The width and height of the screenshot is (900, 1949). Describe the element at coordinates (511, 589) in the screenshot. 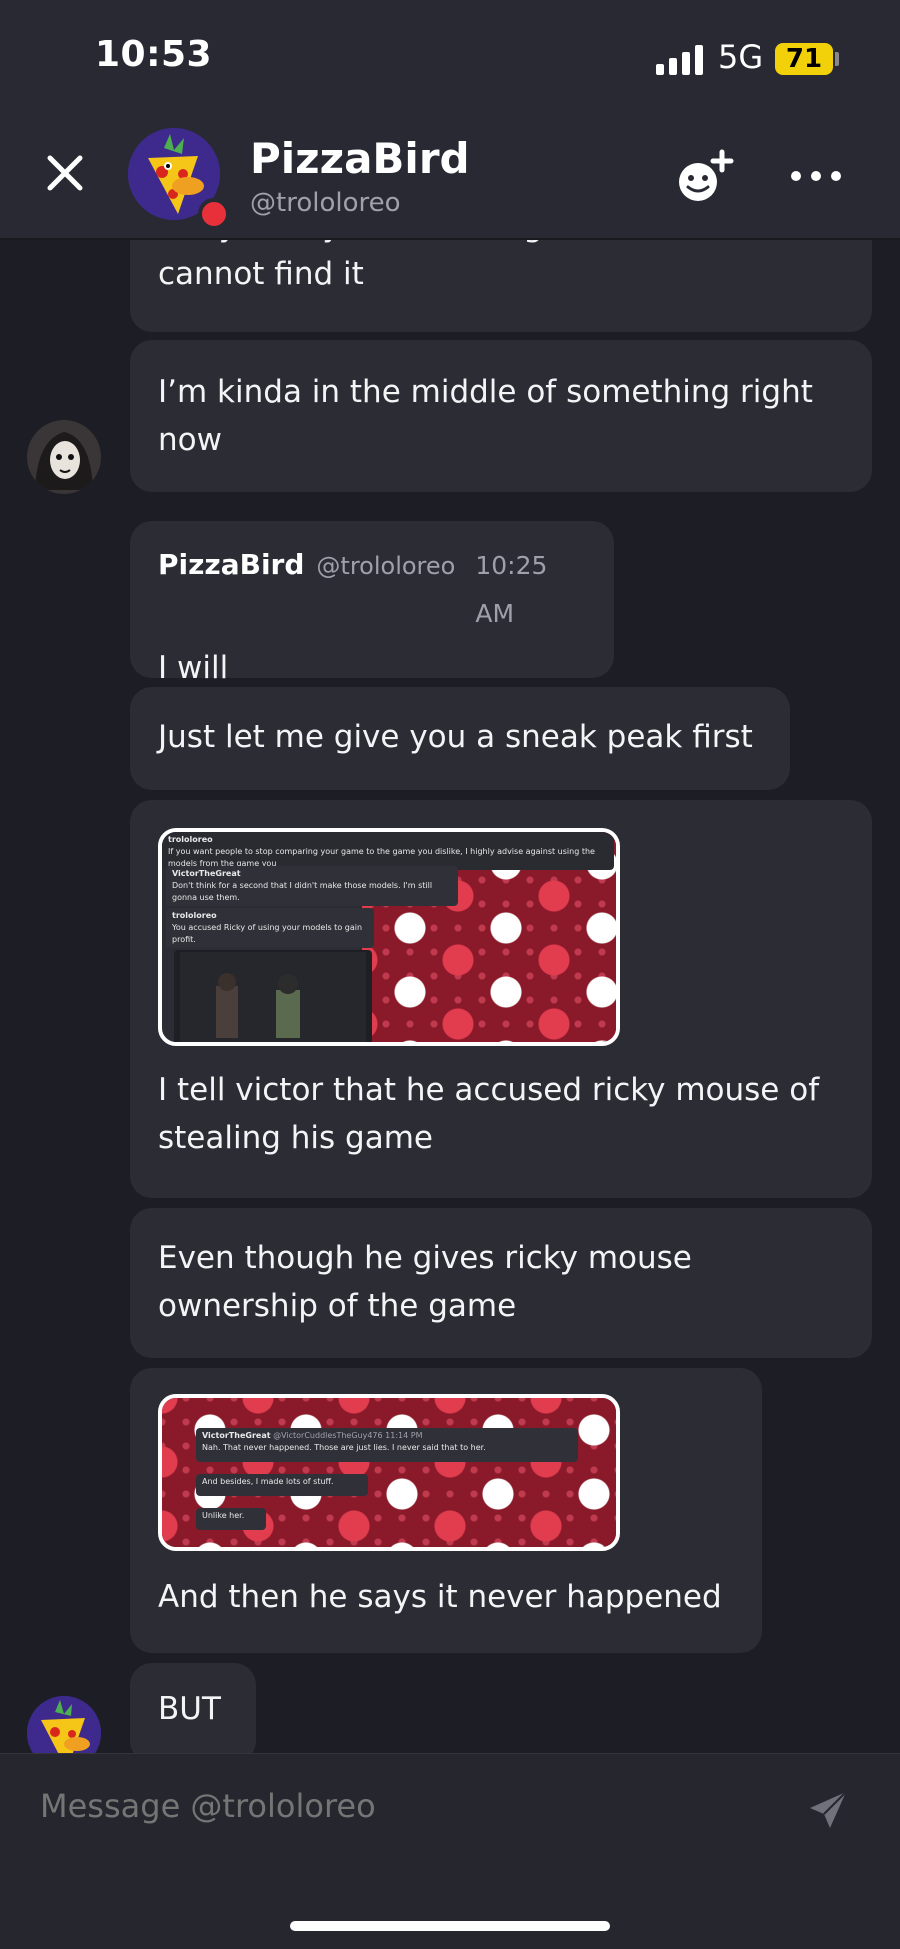

I see `message-timestamp: 10:25 AM` at that location.